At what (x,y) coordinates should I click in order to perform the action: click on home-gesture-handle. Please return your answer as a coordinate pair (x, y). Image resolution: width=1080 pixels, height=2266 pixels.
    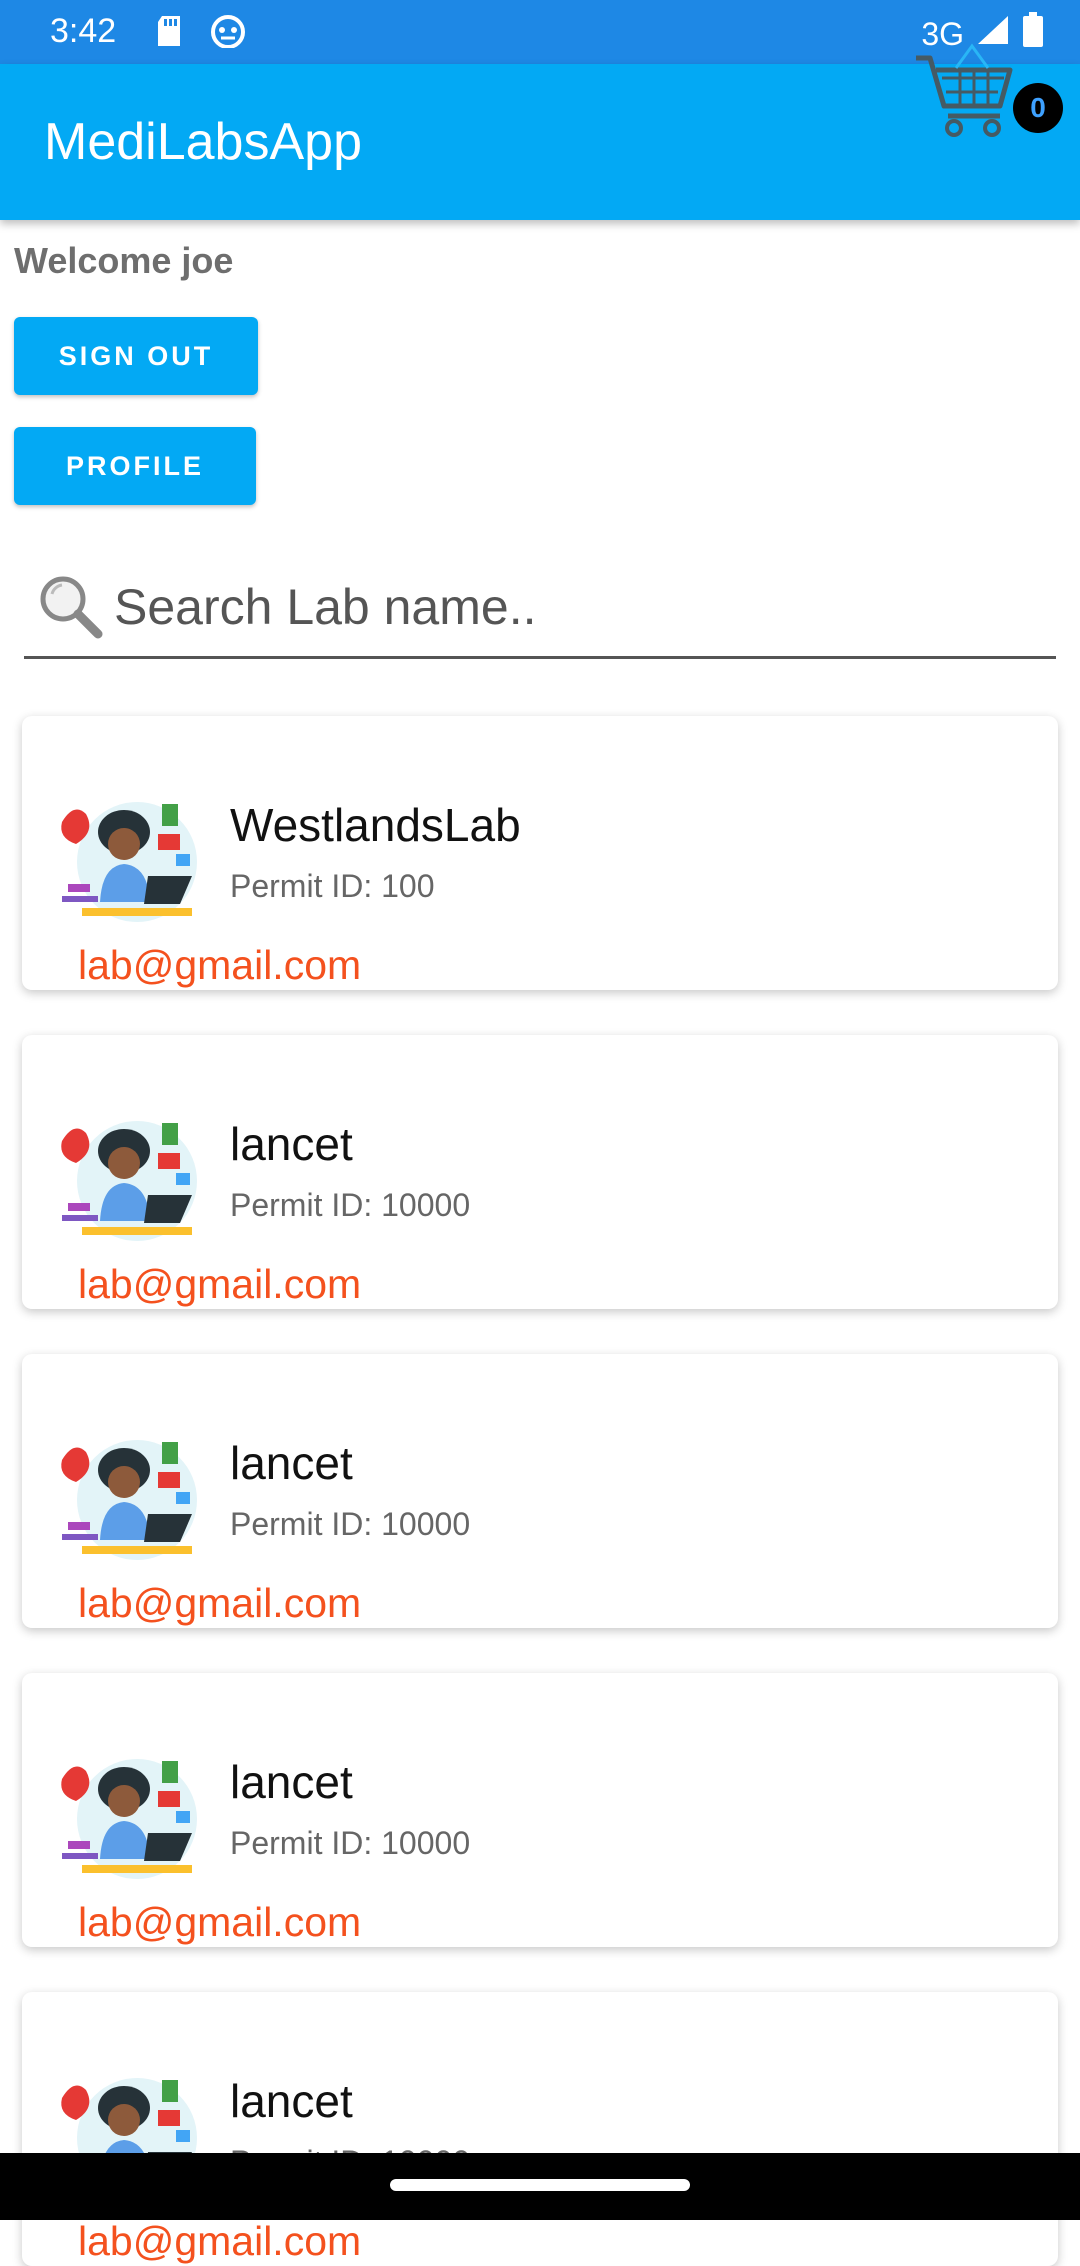
    Looking at the image, I should click on (540, 2185).